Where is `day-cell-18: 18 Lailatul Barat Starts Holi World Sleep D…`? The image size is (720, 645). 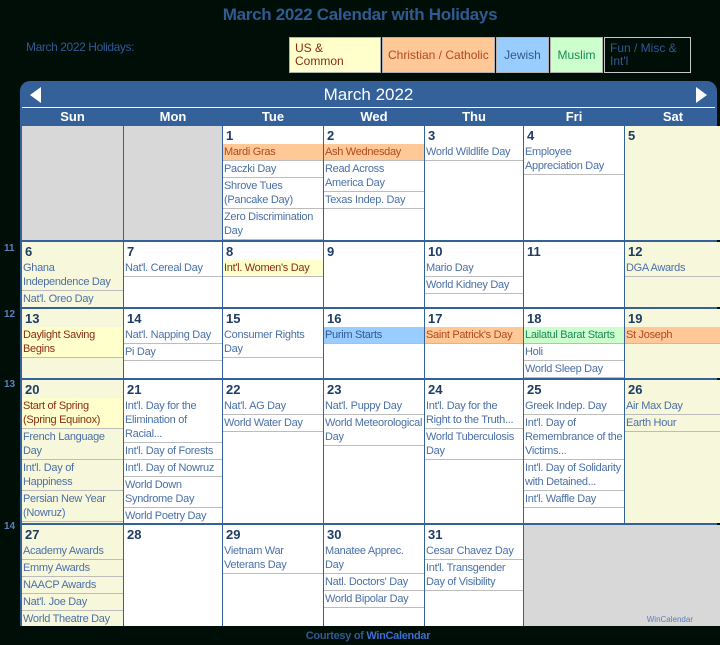 day-cell-18: 18 Lailatul Barat Starts Holi World Sleep D… is located at coordinates (574, 343).